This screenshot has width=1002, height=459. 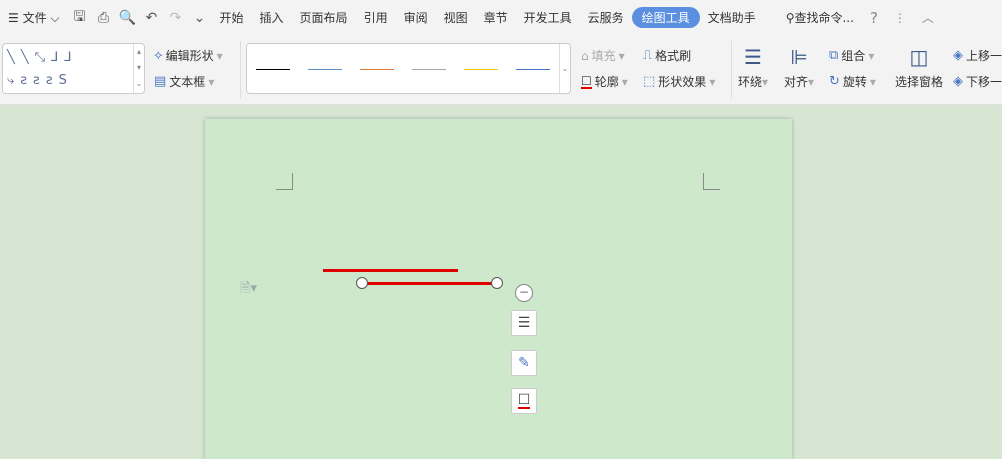 What do you see at coordinates (732, 17) in the screenshot?
I see `tab-doc-assistant: 文档助手` at bounding box center [732, 17].